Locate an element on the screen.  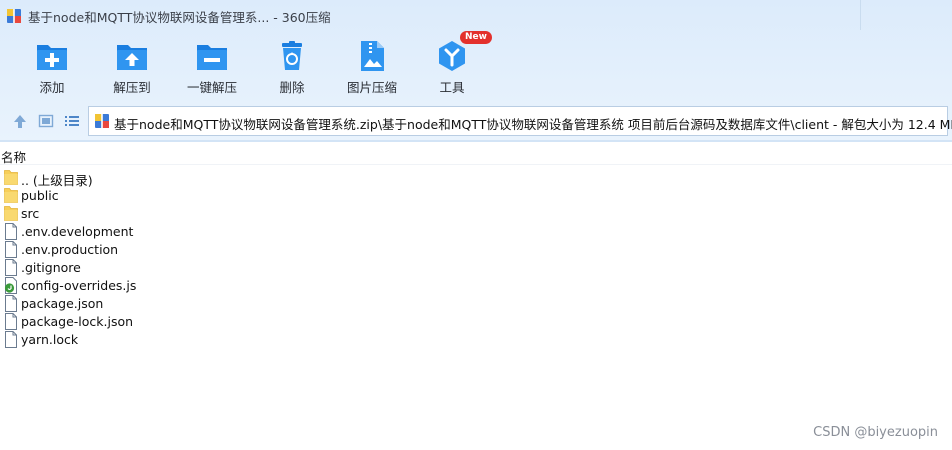
list-item: config-overrides.js is located at coordinates (150, 286).